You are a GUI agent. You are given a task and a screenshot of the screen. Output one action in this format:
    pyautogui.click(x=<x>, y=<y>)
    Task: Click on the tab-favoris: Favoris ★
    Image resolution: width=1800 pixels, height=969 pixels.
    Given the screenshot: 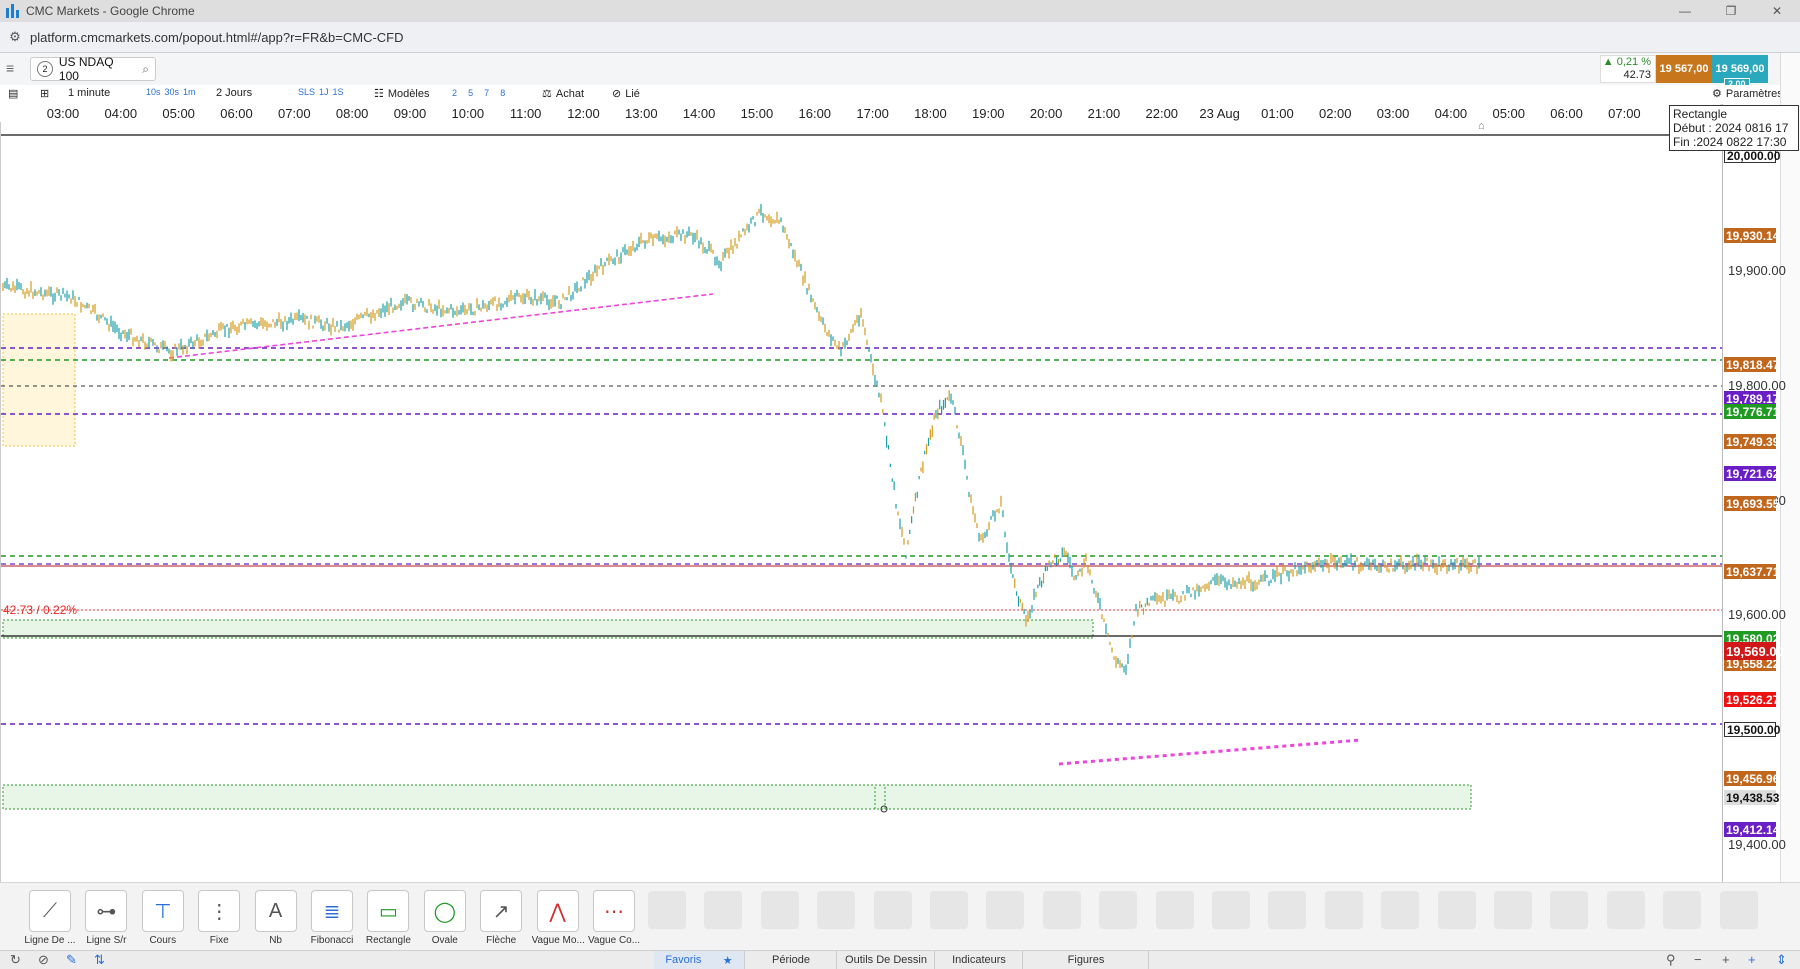 What is the action you would take?
    pyautogui.click(x=699, y=960)
    